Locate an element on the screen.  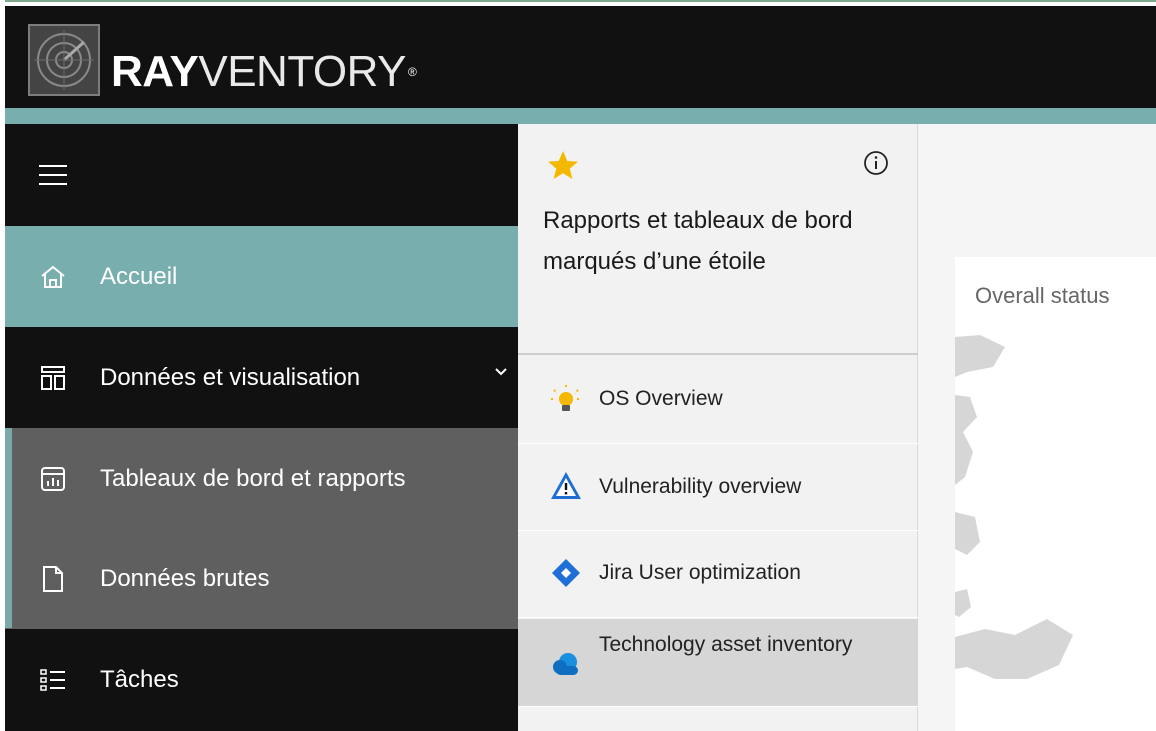
sidebar-item-tableaux-rapports: Tableaux de bord et rapports is located at coordinates (261, 478).